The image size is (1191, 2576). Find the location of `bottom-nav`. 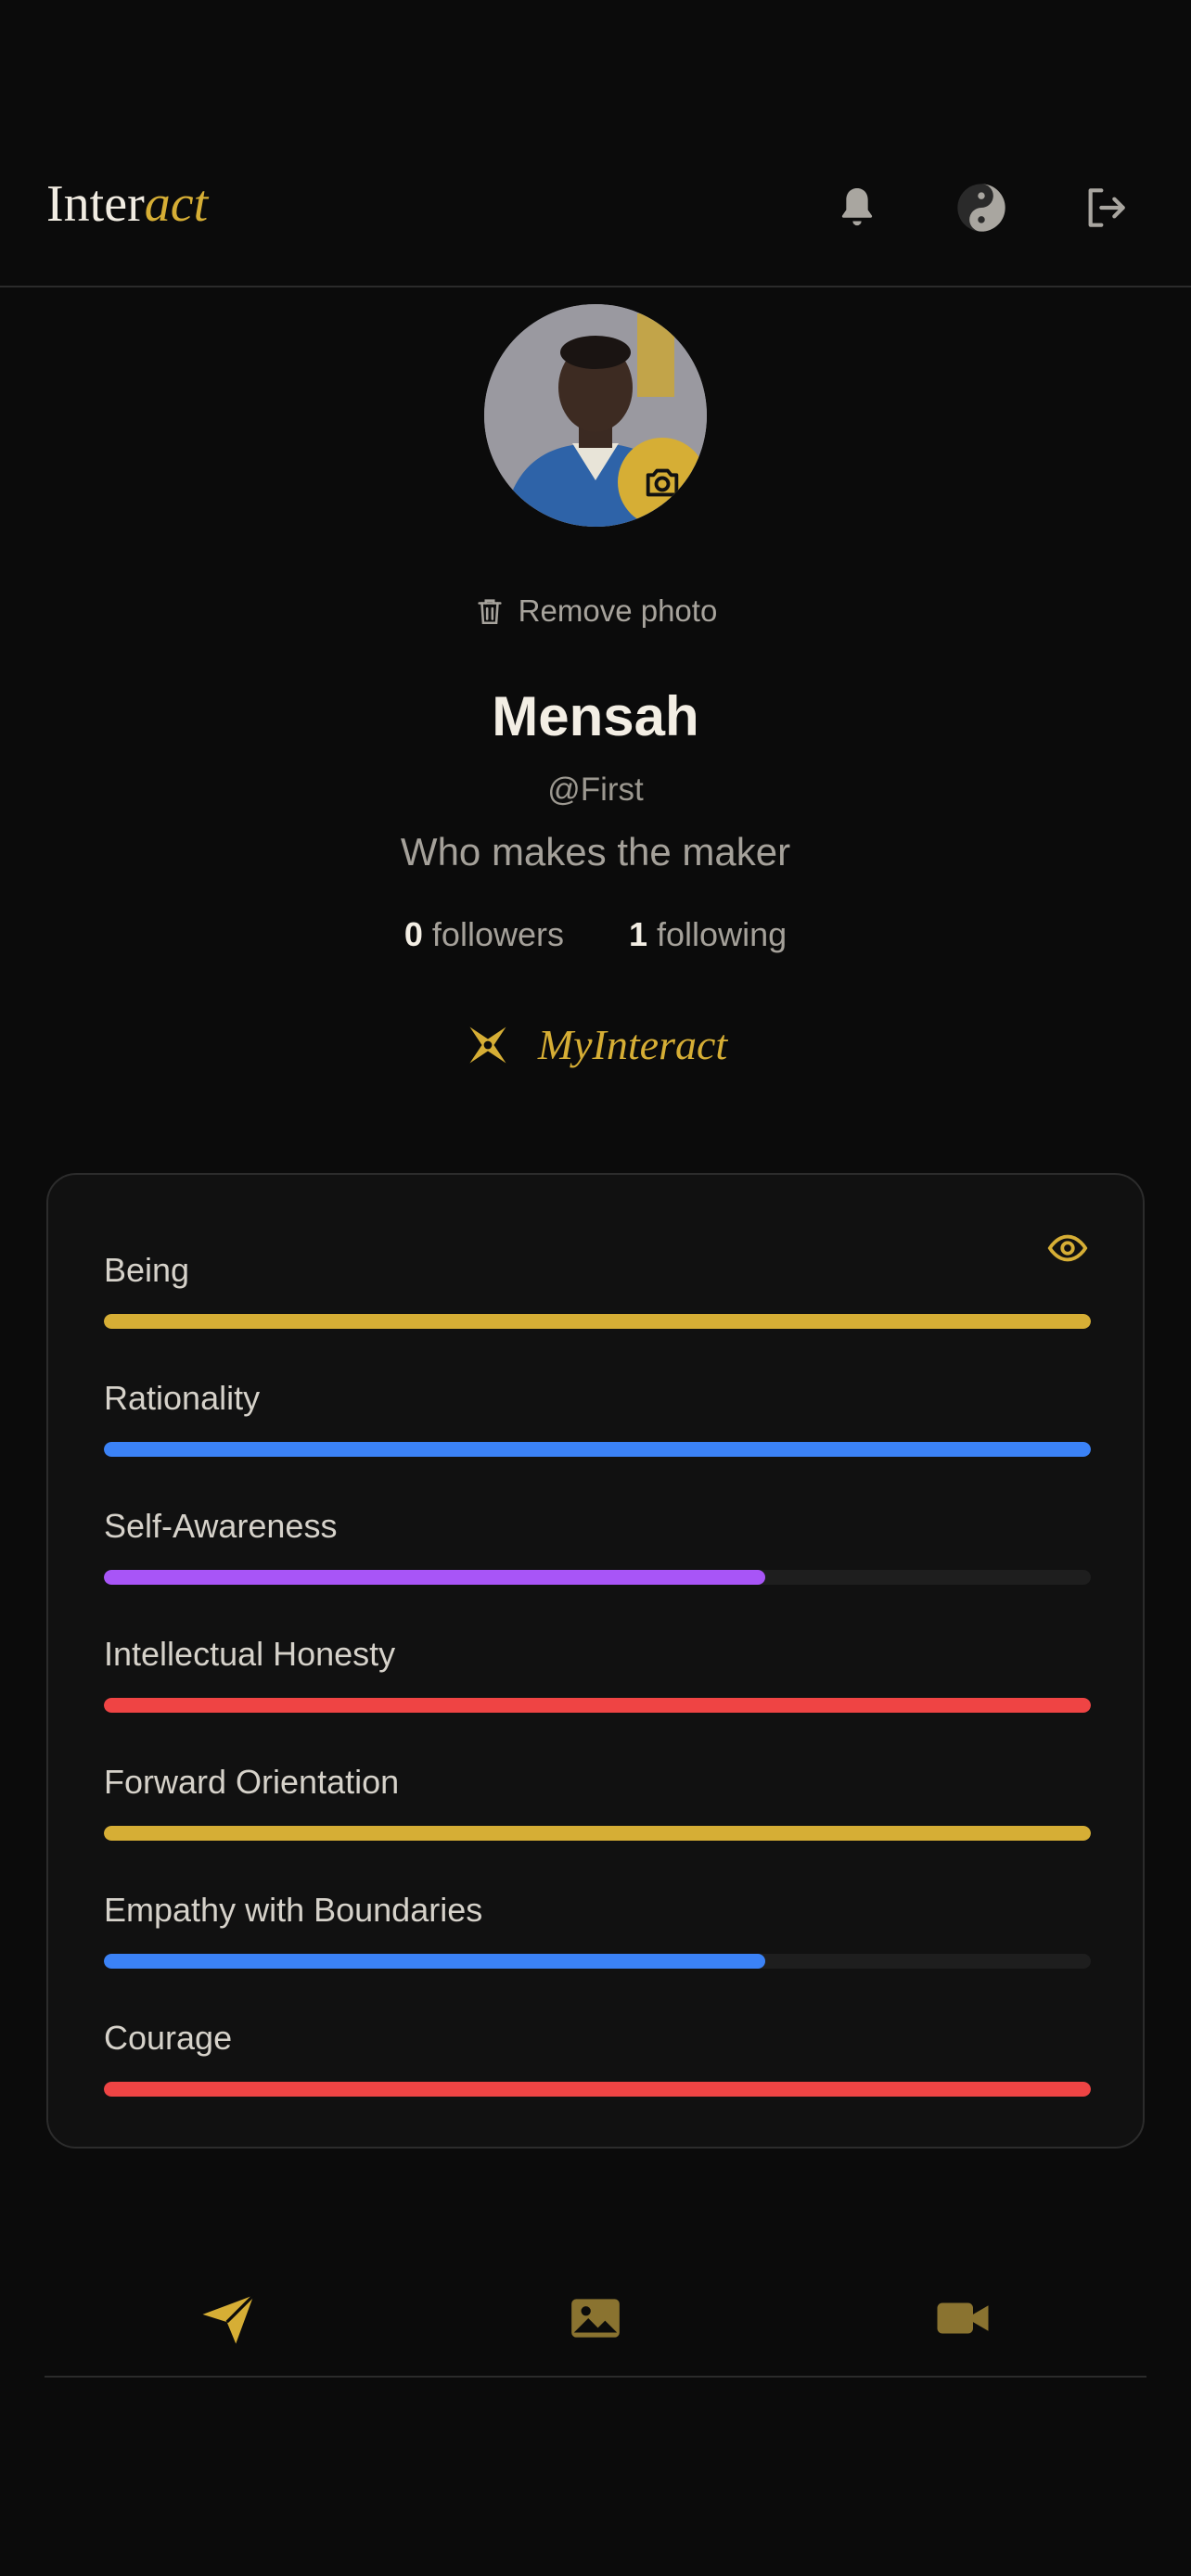

bottom-nav is located at coordinates (595, 2320).